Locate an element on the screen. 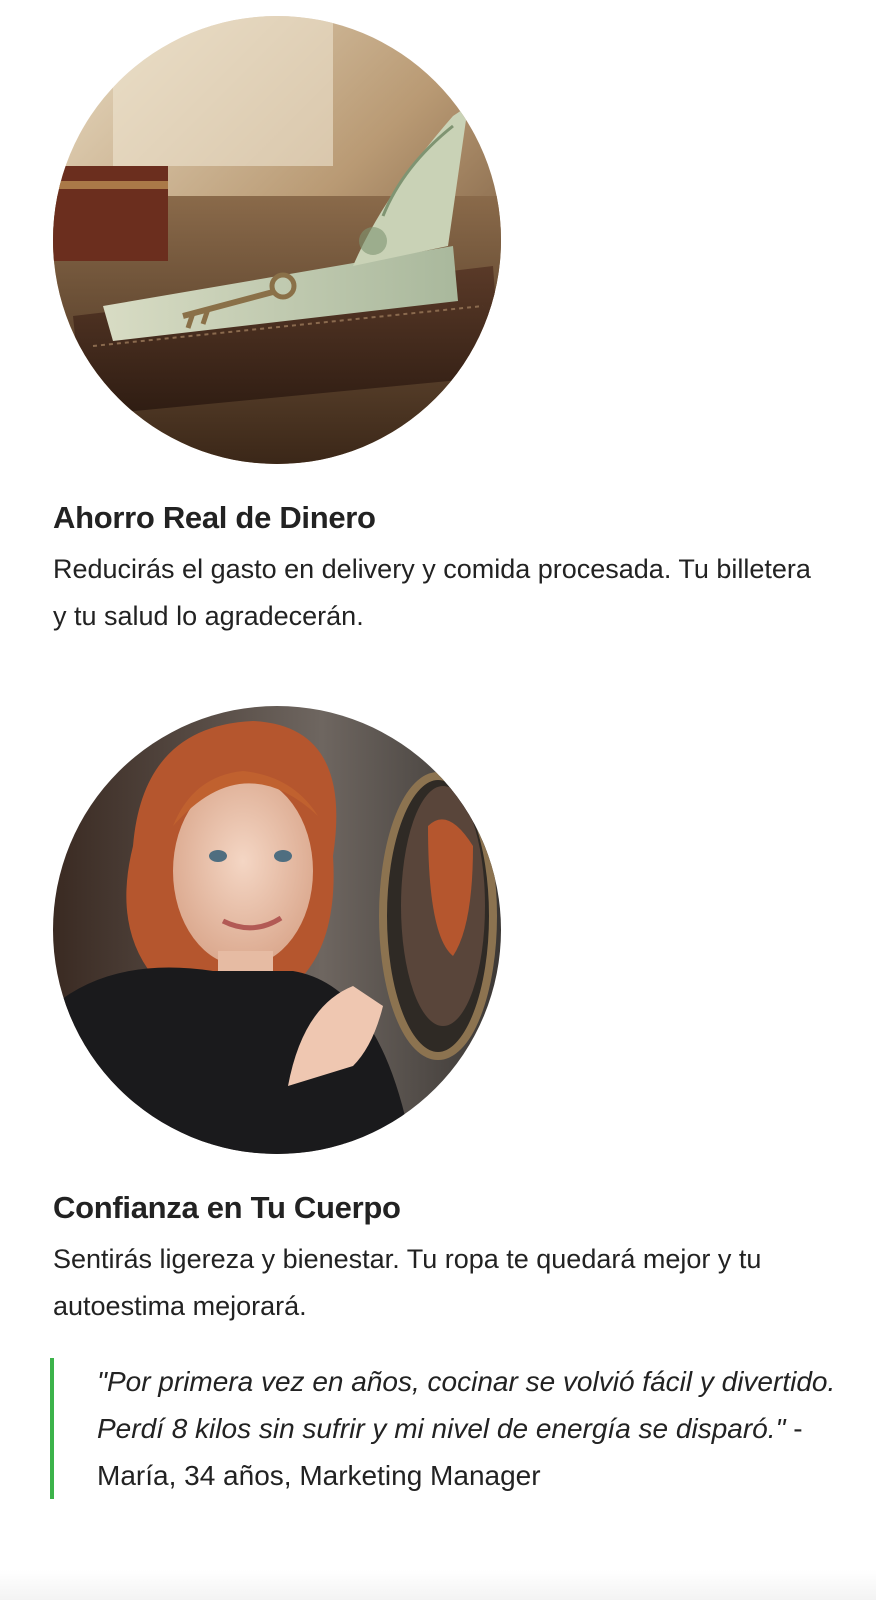 The height and width of the screenshot is (1600, 876). feature-title: Confianza en Tu Cuerpo is located at coordinates (227, 1207).